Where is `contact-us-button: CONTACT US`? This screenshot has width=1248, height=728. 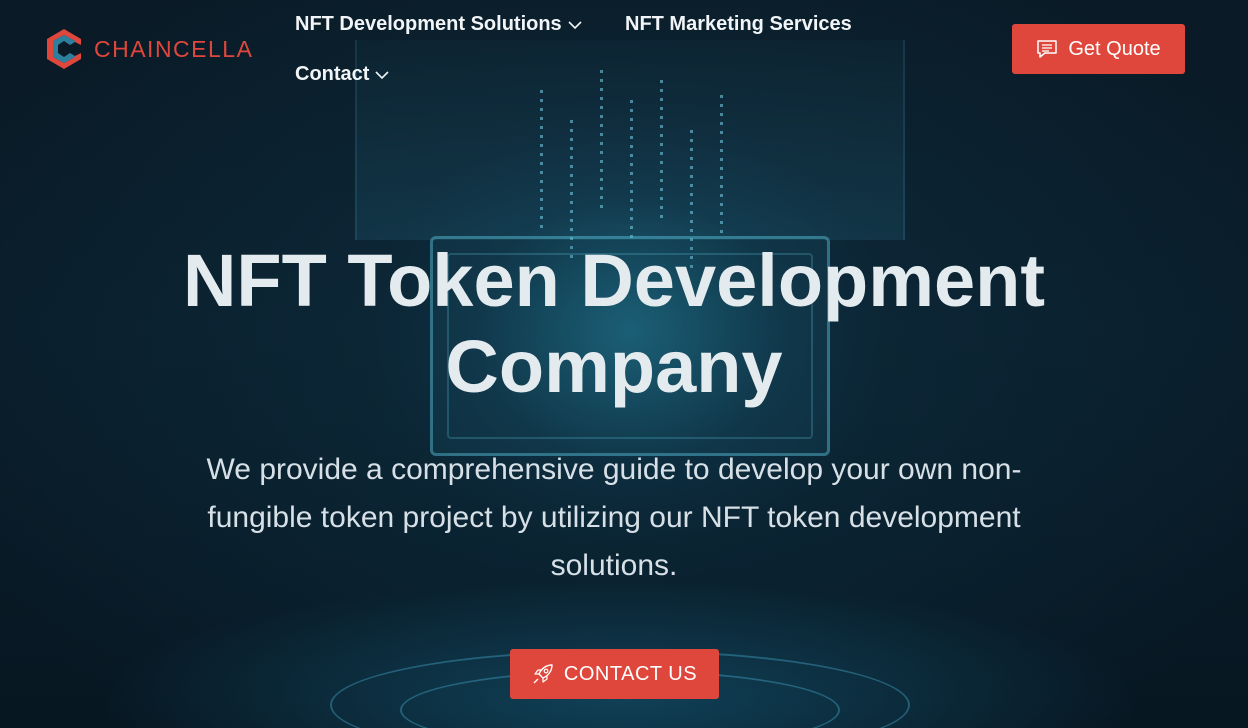
contact-us-button: CONTACT US is located at coordinates (614, 674).